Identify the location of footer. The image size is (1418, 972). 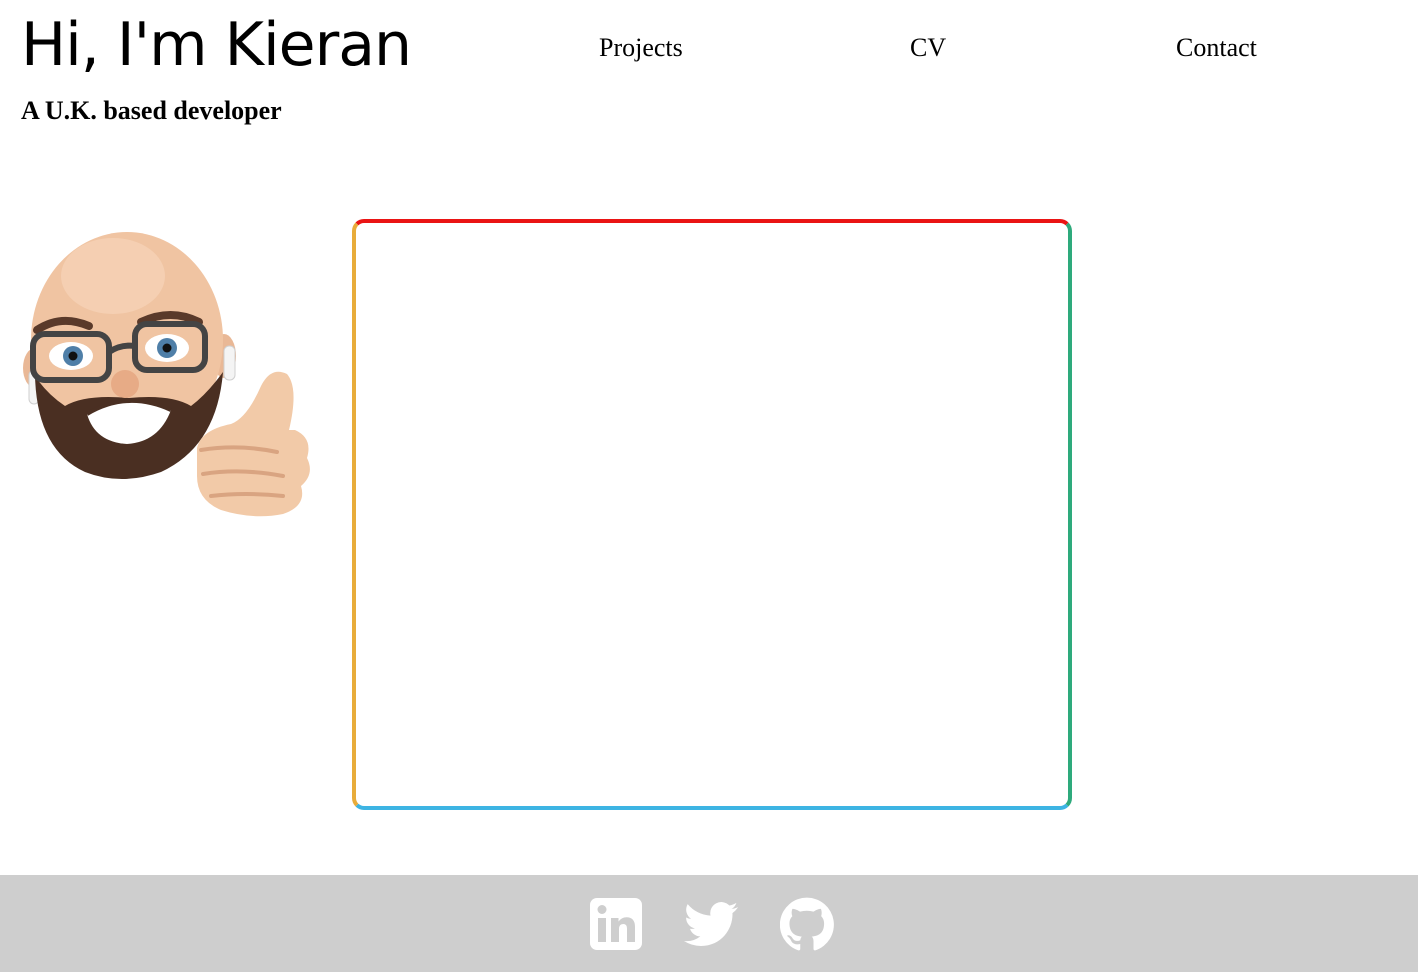
(709, 923).